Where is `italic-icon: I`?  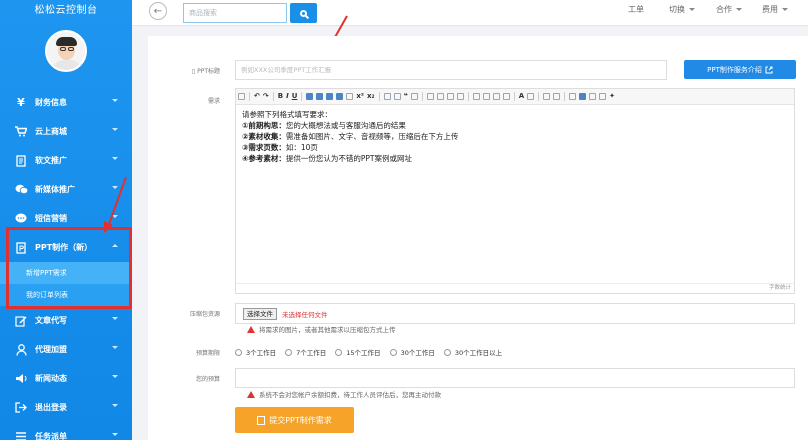 italic-icon: I is located at coordinates (287, 96).